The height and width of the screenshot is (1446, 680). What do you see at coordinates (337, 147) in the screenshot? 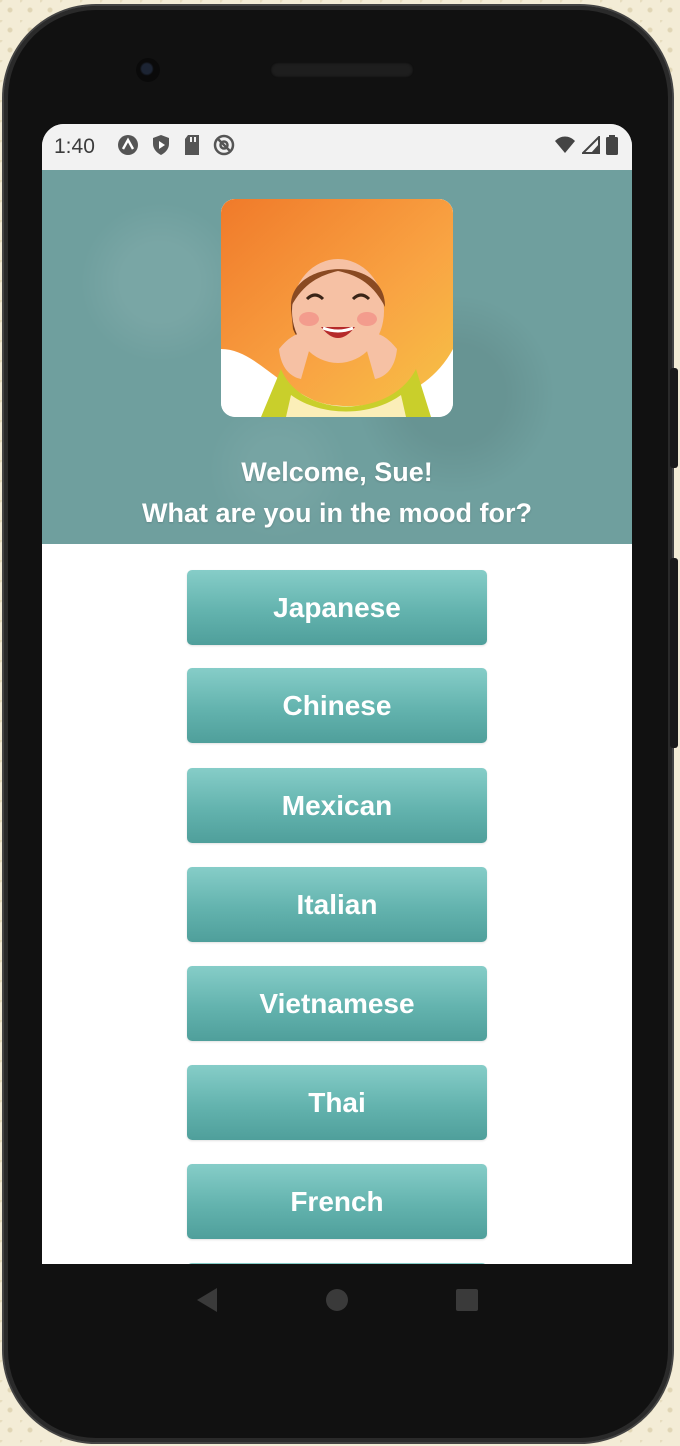
I see `status-bar: 1:40` at bounding box center [337, 147].